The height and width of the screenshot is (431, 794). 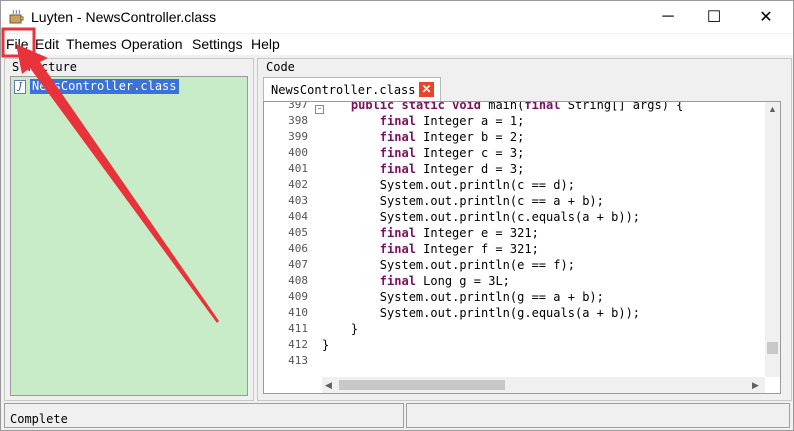 What do you see at coordinates (298, 106) in the screenshot?
I see `line-number: 397` at bounding box center [298, 106].